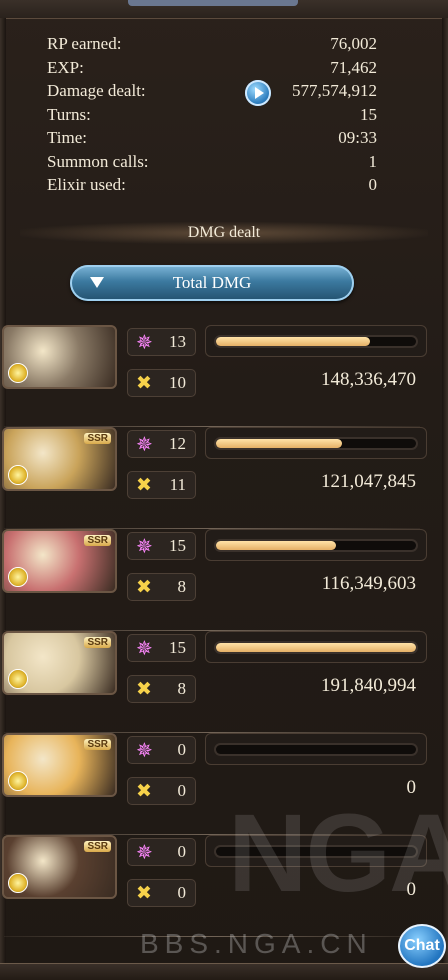 This screenshot has height=980, width=448. What do you see at coordinates (182, 749) in the screenshot?
I see `charge-attack-value: 0` at bounding box center [182, 749].